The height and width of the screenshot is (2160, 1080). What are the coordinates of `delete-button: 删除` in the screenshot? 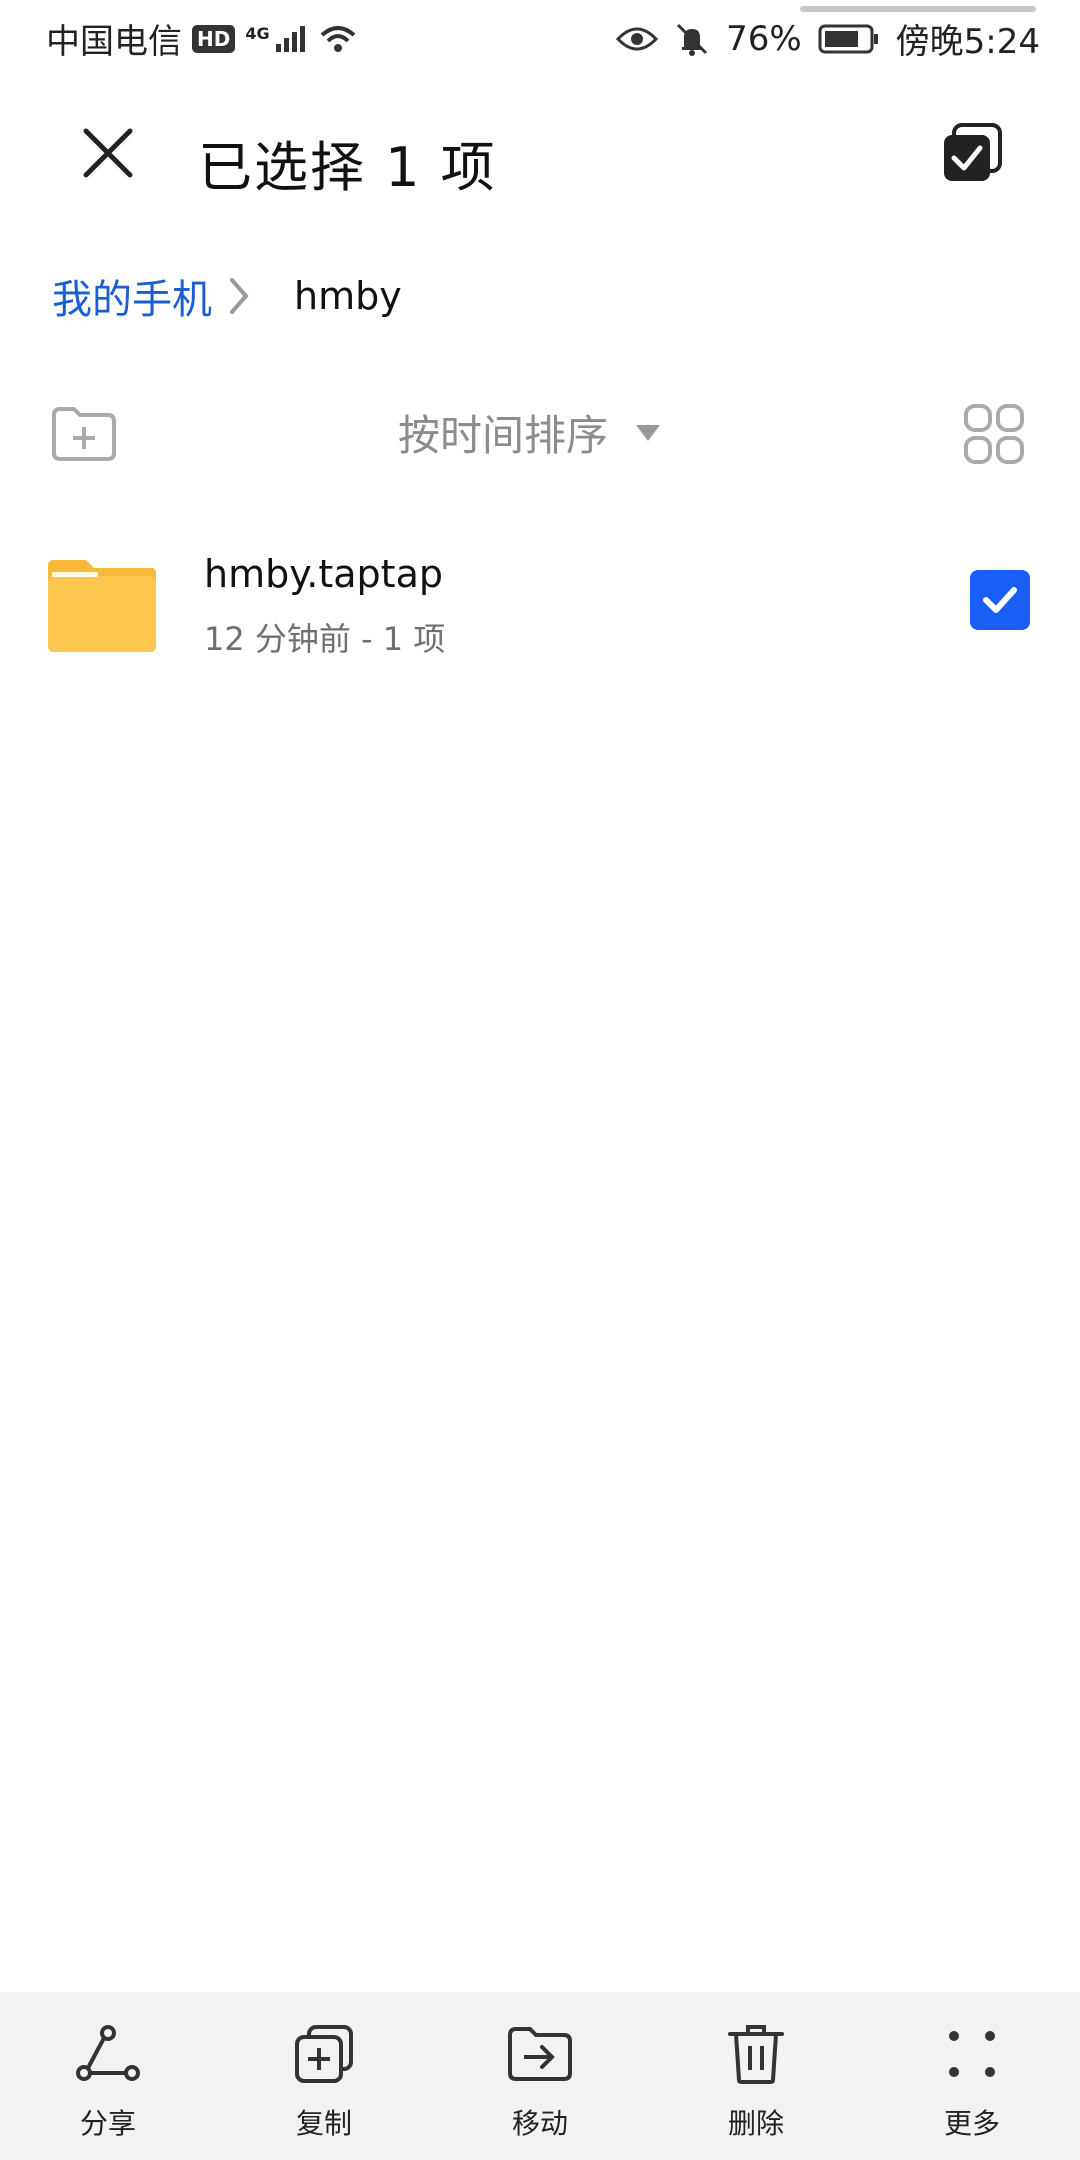 It's located at (756, 2076).